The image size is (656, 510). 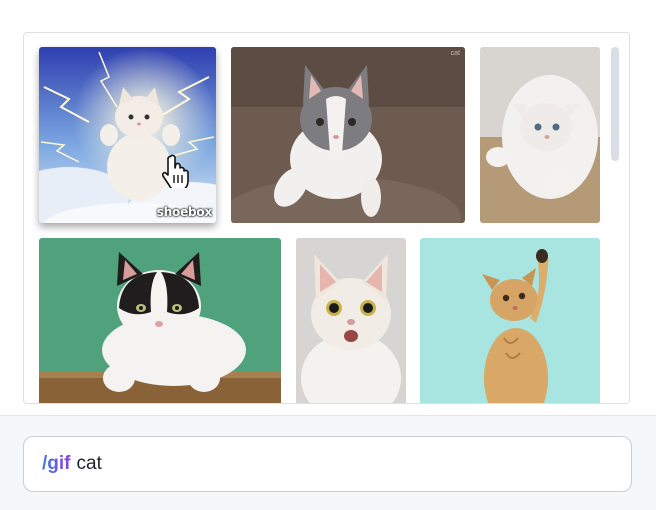 I want to click on gif-tile-lightning-cat: shoebox, so click(x=127, y=135).